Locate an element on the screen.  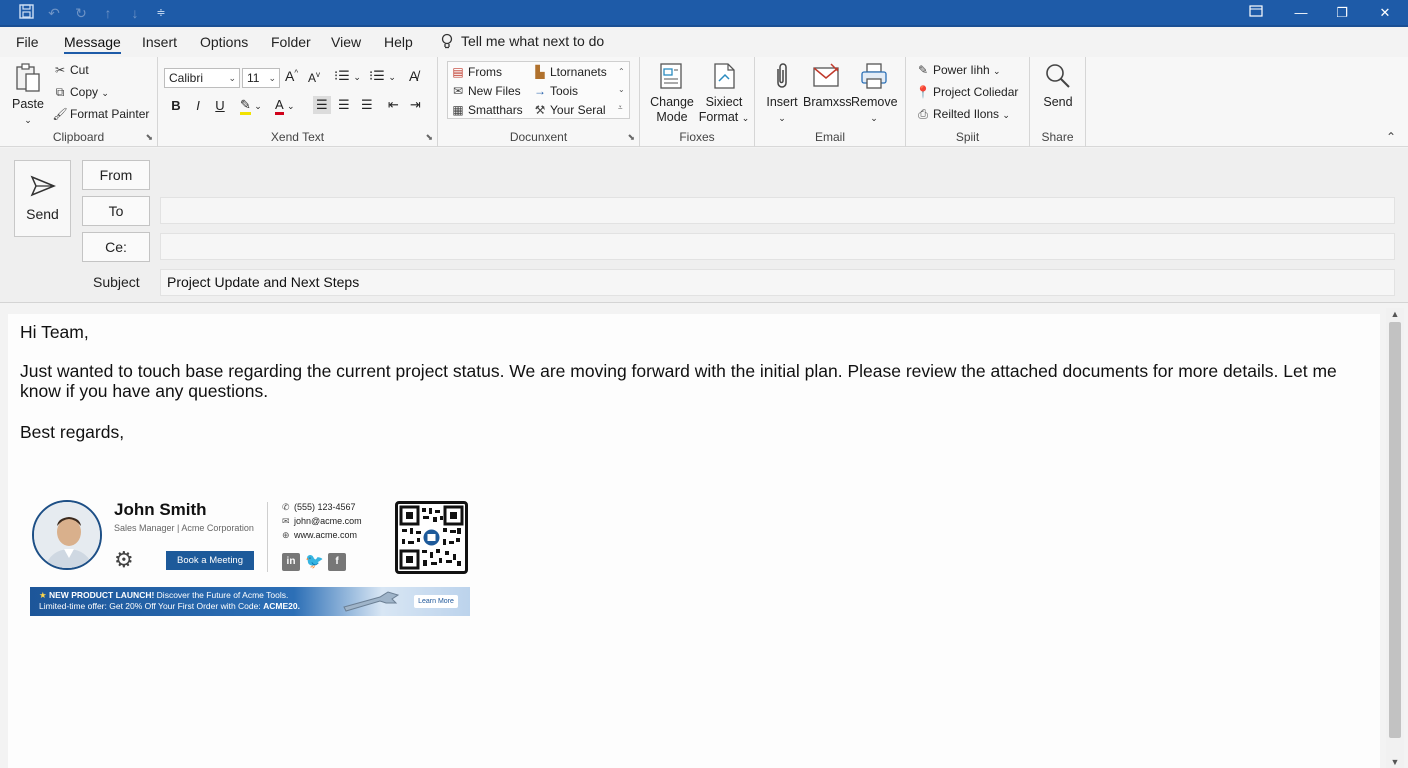
tab-folder: Folder is located at coordinates (291, 44).